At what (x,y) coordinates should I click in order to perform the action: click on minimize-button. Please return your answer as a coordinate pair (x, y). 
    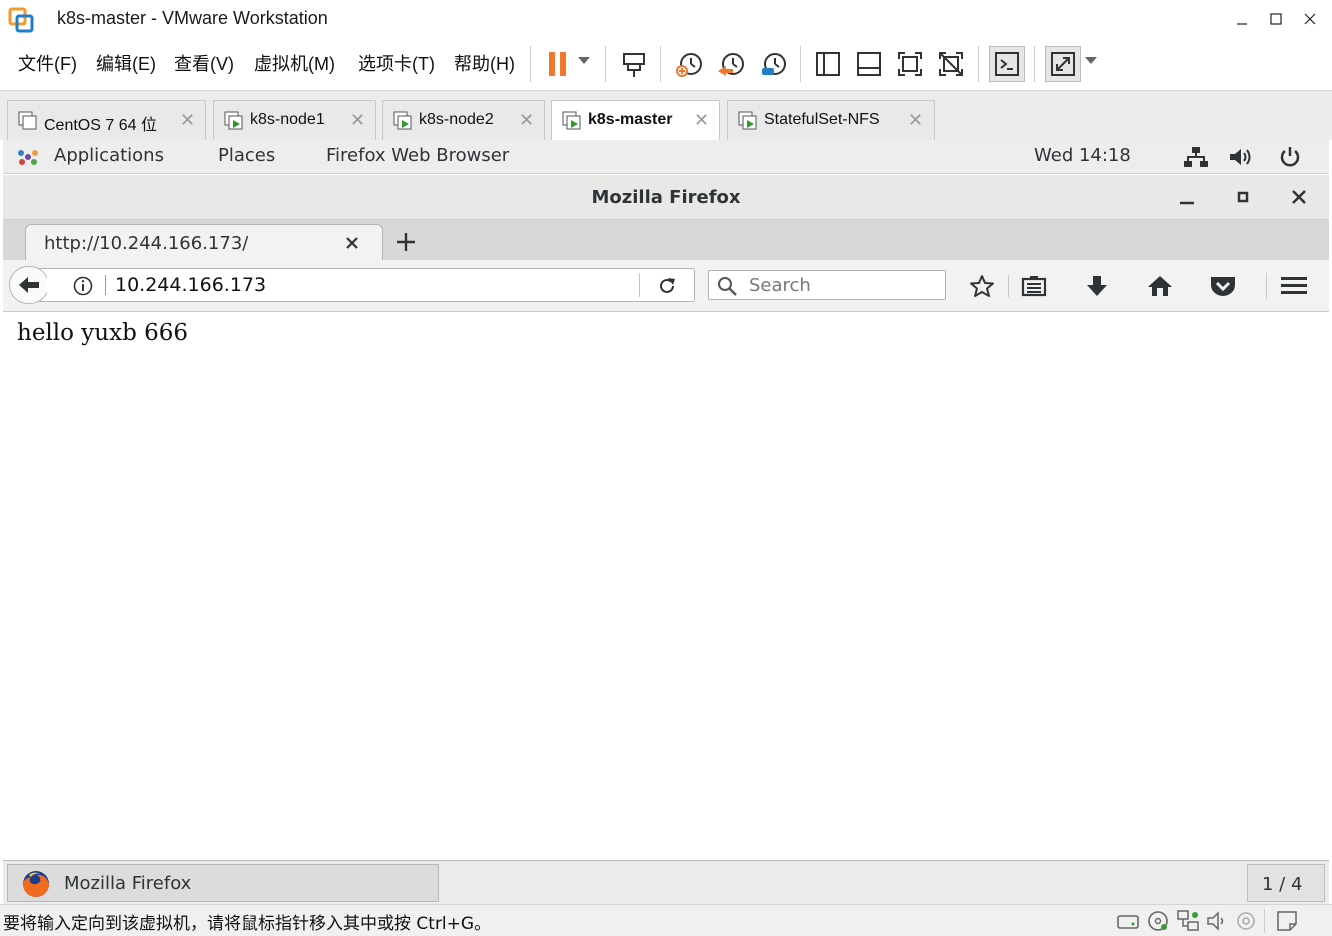
    Looking at the image, I should click on (1242, 19).